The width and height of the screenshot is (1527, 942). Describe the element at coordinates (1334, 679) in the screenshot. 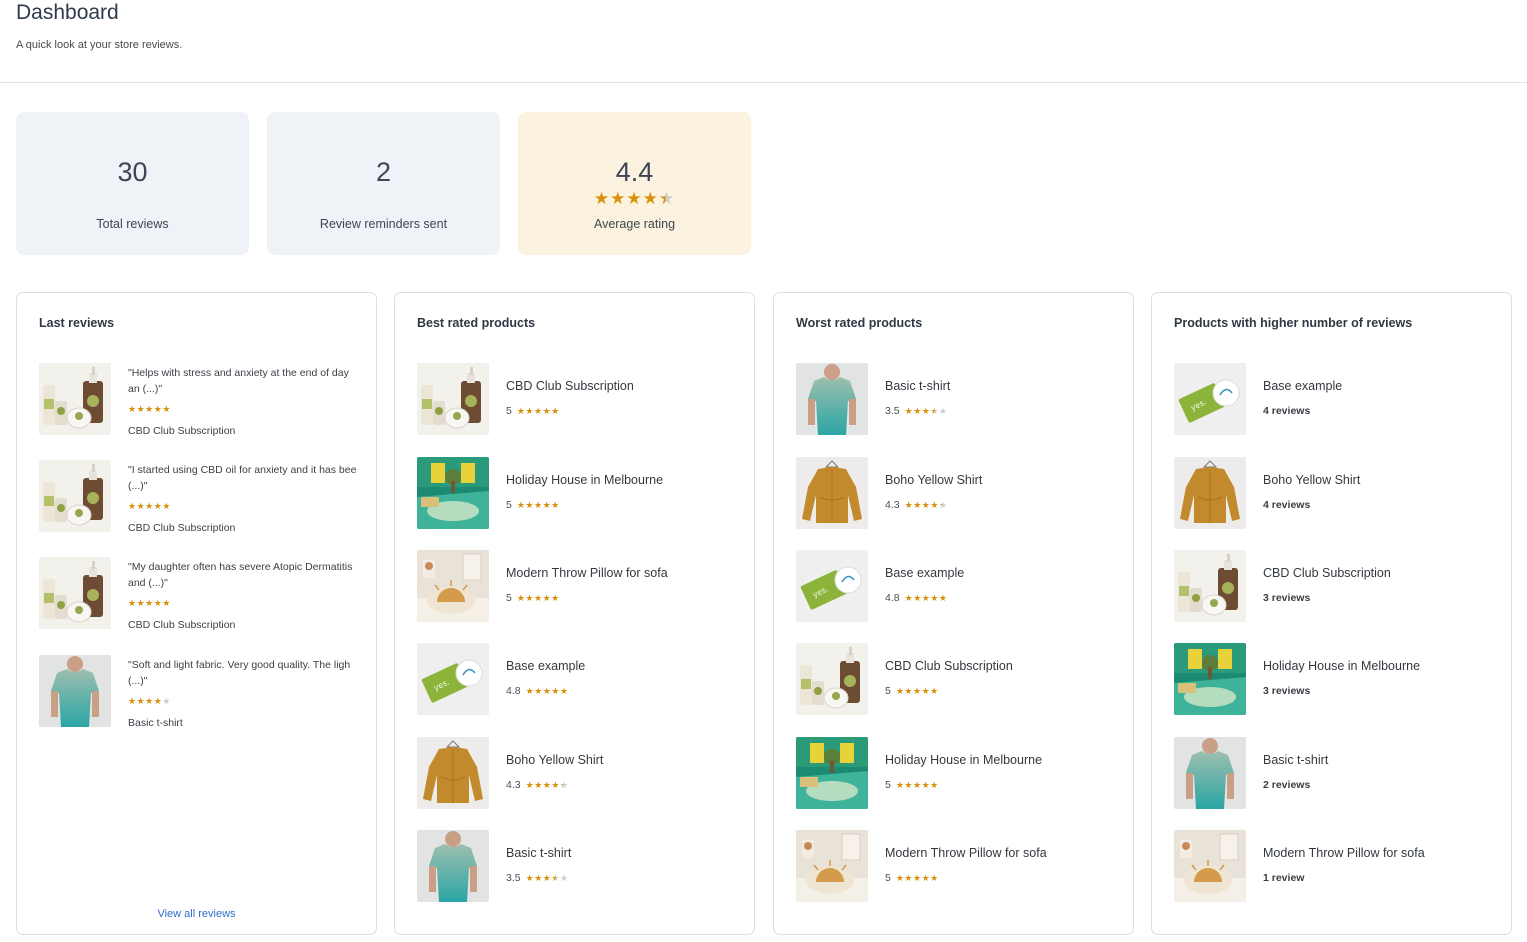

I see `product-row: Holiday House in Melbourne 3 reviews` at that location.